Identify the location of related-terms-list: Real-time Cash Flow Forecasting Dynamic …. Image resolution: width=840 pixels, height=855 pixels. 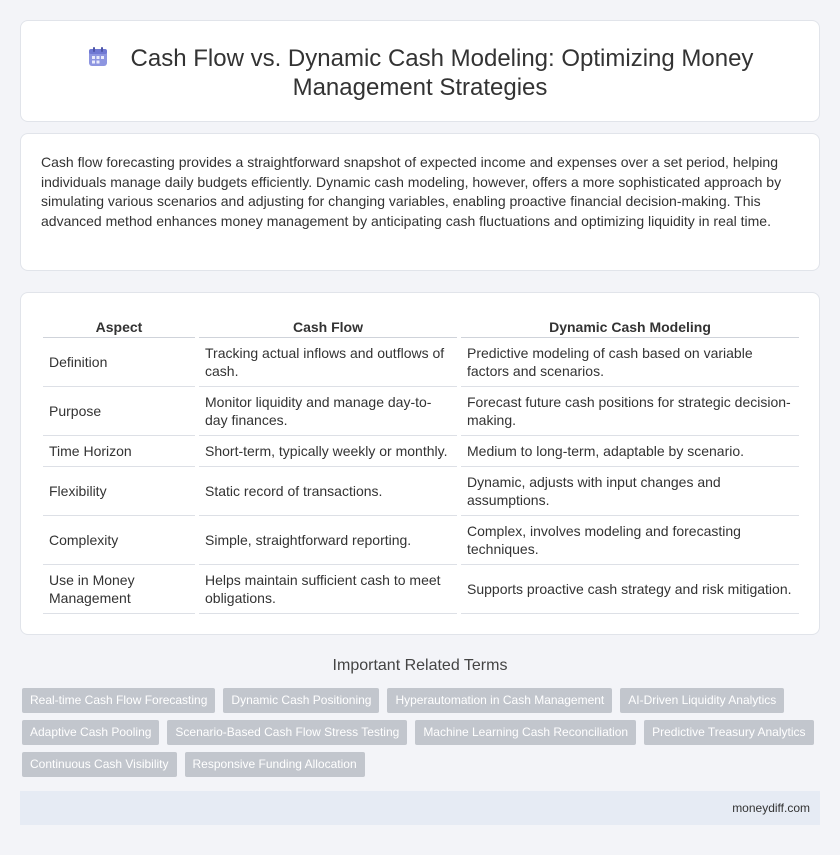
(422, 736).